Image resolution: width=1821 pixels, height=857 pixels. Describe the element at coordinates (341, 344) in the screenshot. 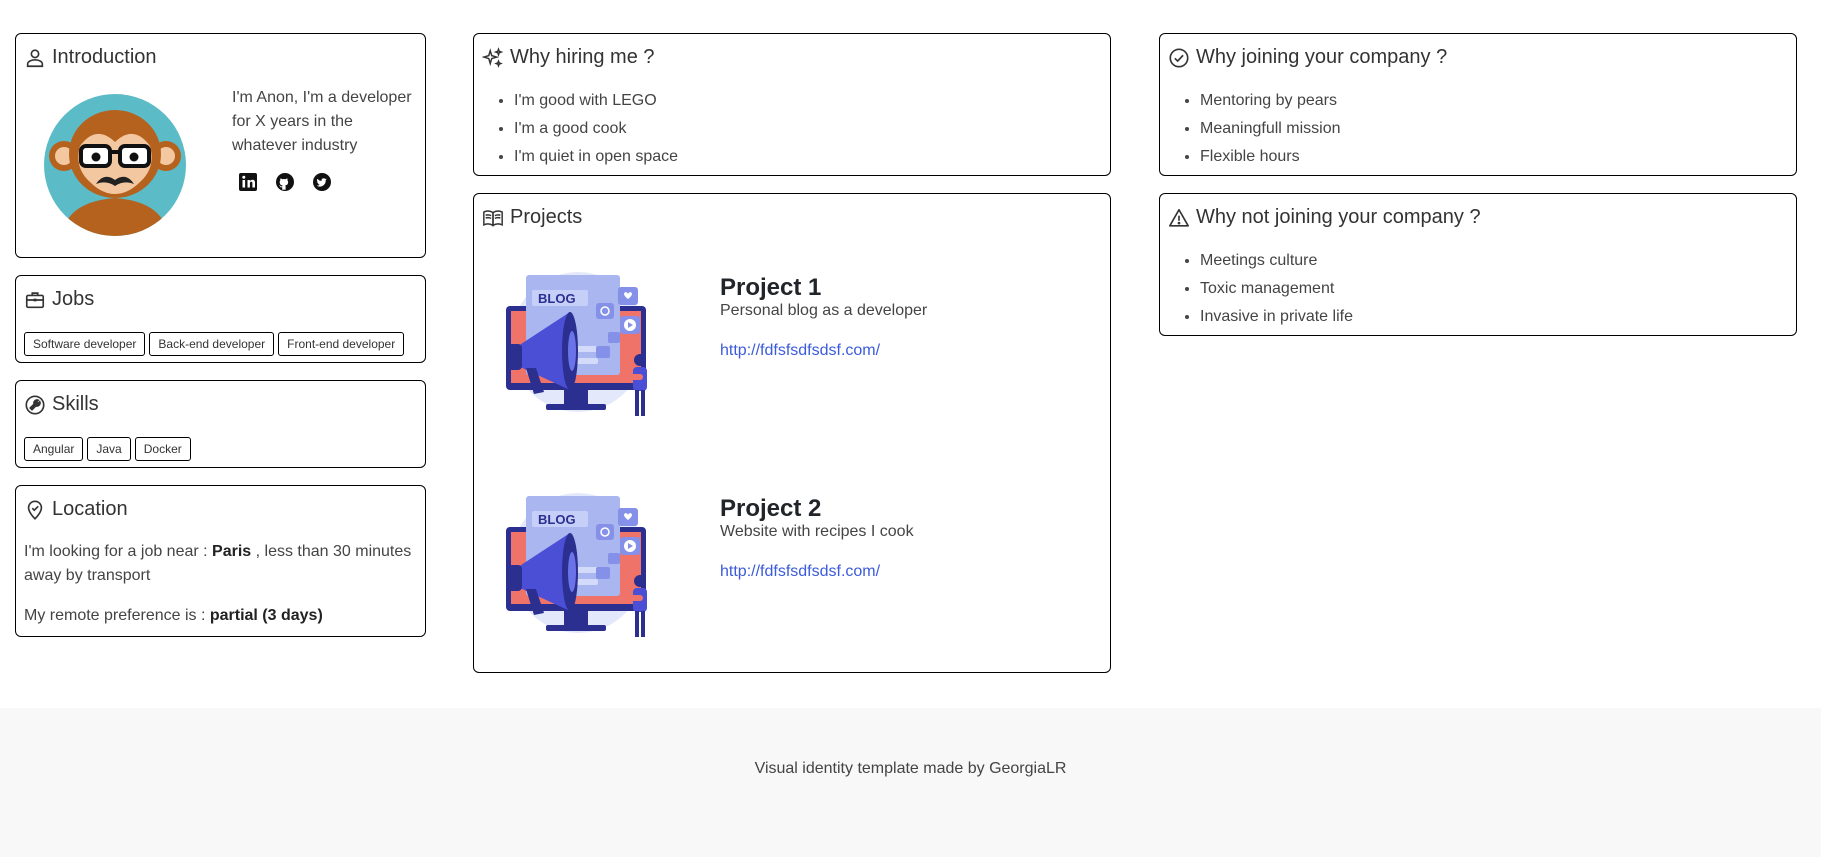

I see `job-tag: Front-end developer` at that location.